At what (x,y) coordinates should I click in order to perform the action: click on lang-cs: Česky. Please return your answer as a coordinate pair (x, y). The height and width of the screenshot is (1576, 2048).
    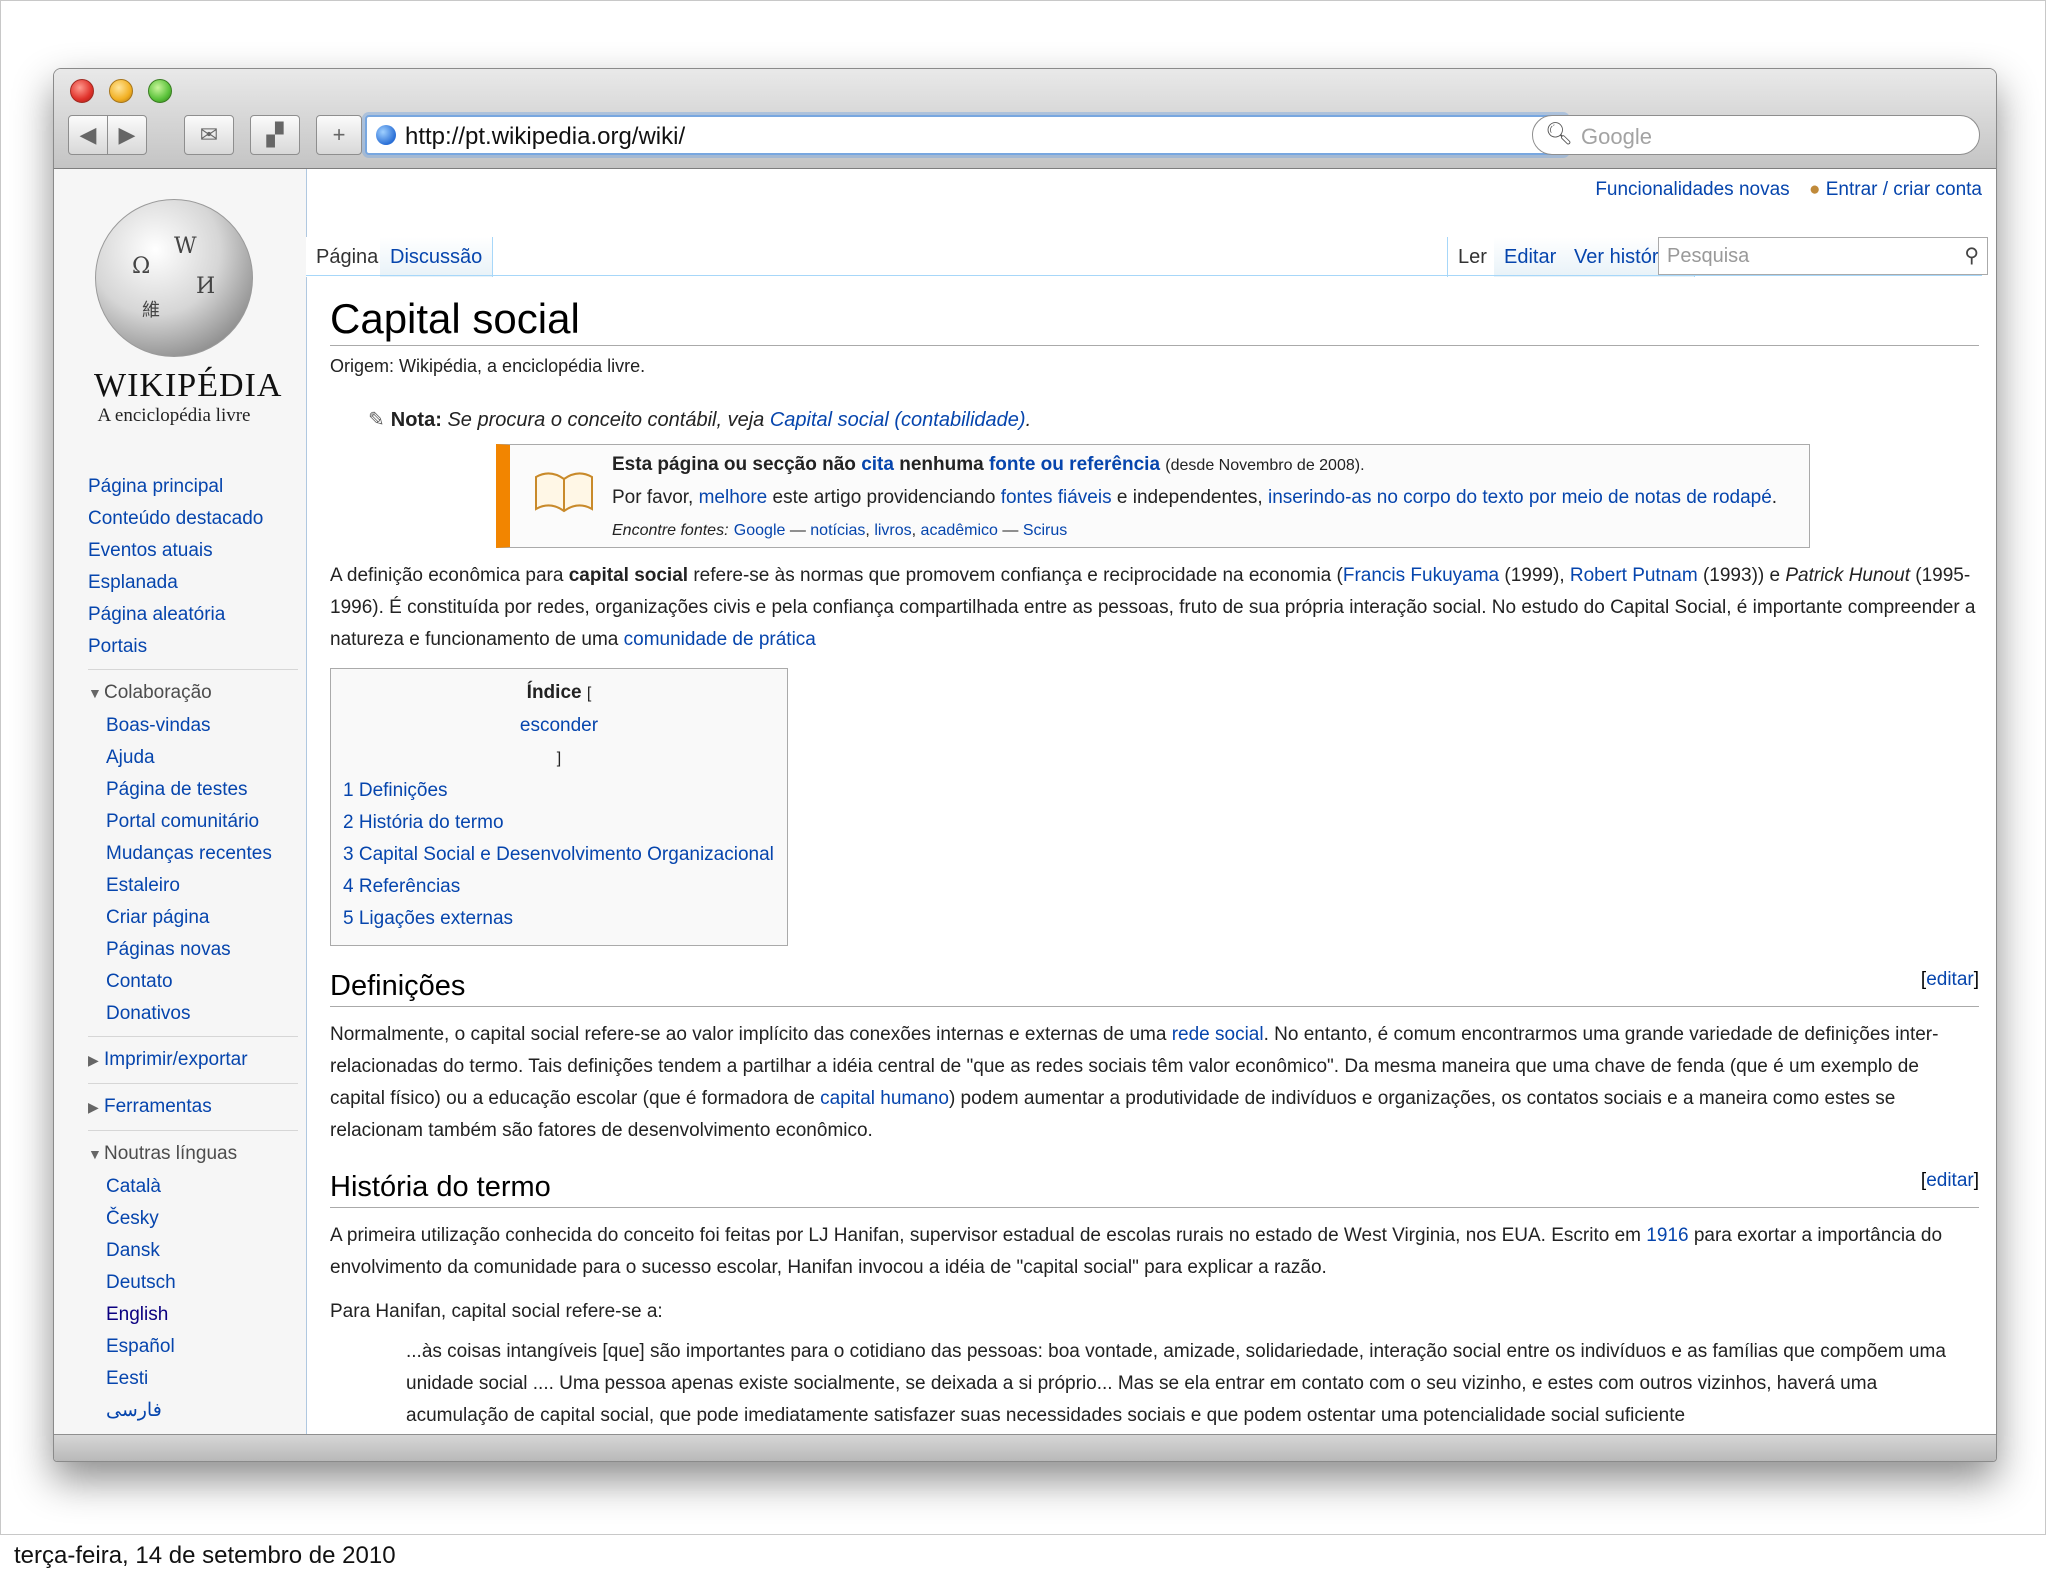
    Looking at the image, I should click on (193, 1219).